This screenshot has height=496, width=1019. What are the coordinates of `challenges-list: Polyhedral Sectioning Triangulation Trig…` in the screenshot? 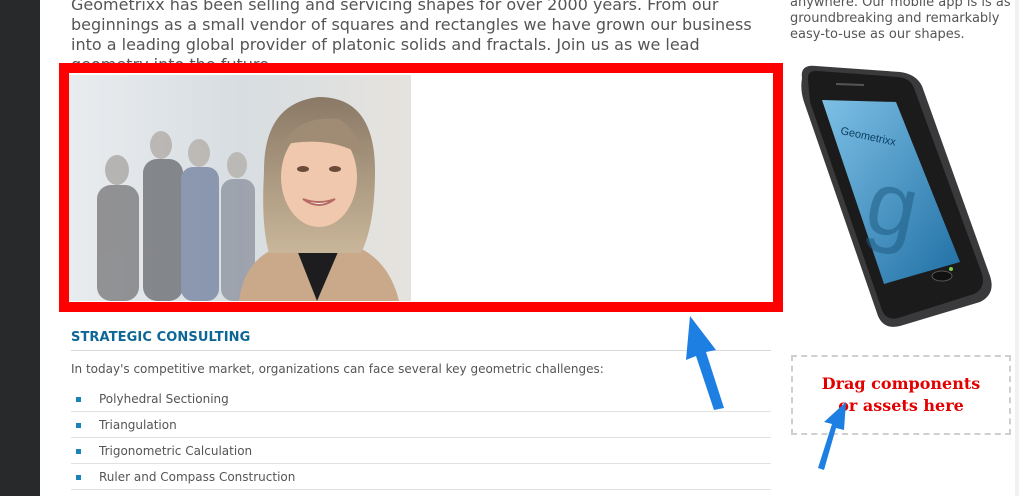 It's located at (421, 438).